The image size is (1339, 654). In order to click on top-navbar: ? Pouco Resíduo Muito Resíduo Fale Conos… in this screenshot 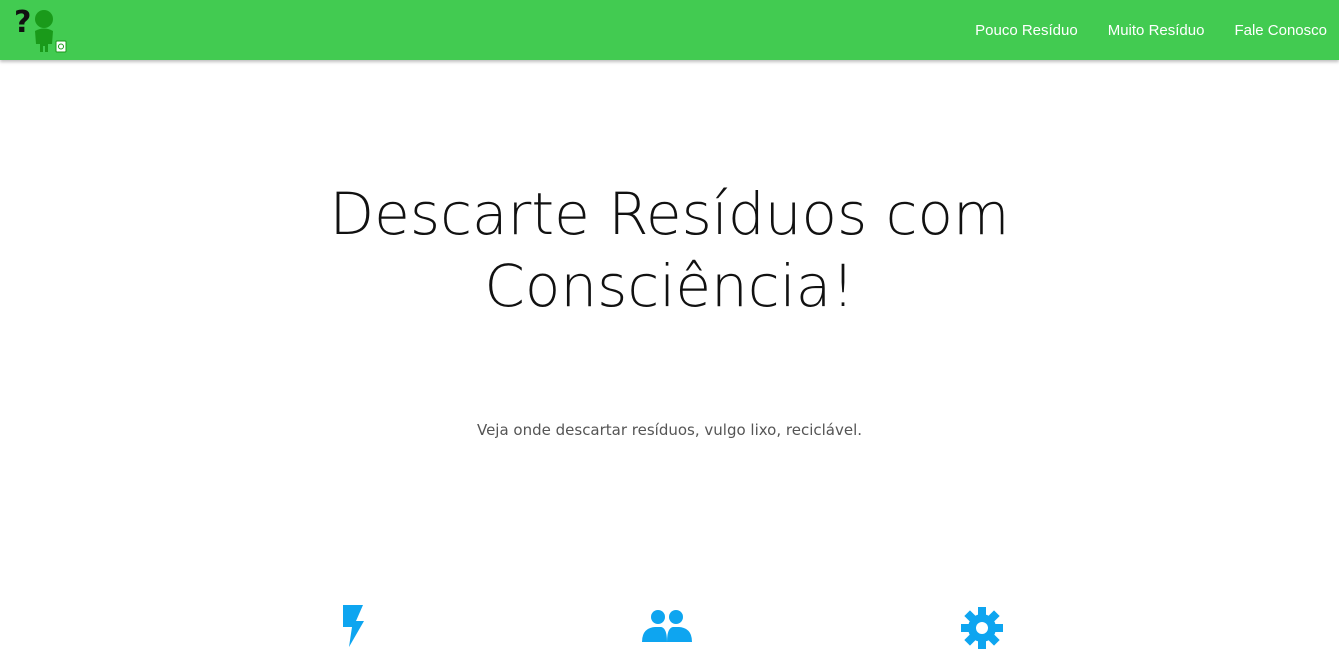, I will do `click(669, 30)`.